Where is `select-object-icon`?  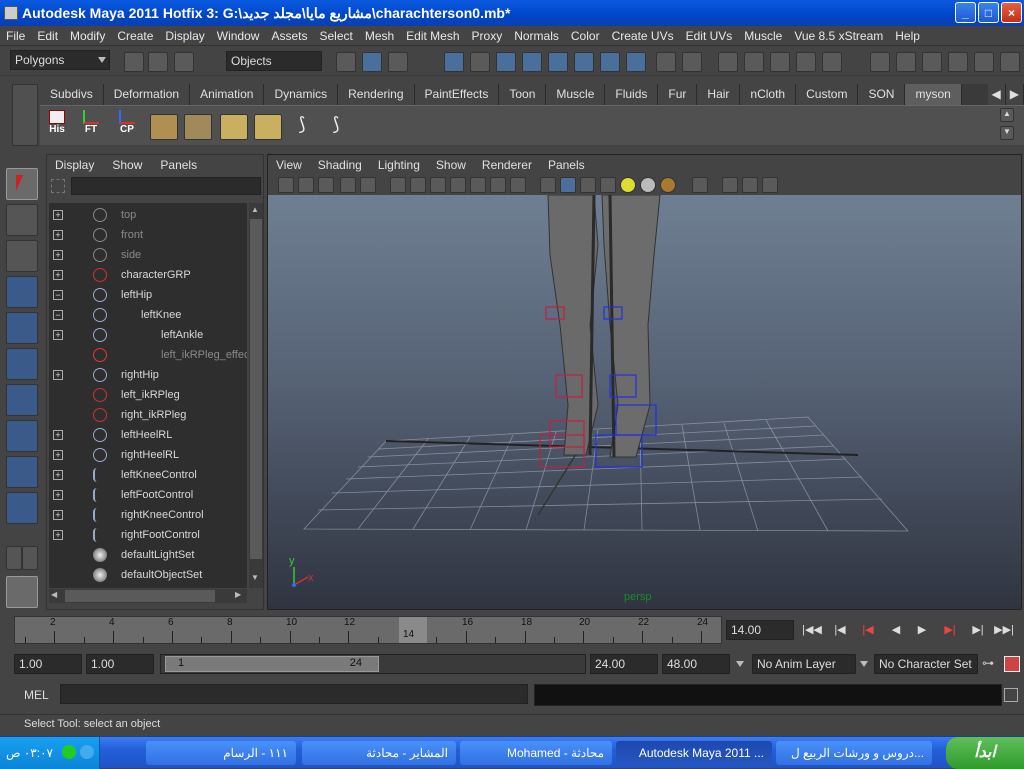
select-object-icon is located at coordinates (372, 62).